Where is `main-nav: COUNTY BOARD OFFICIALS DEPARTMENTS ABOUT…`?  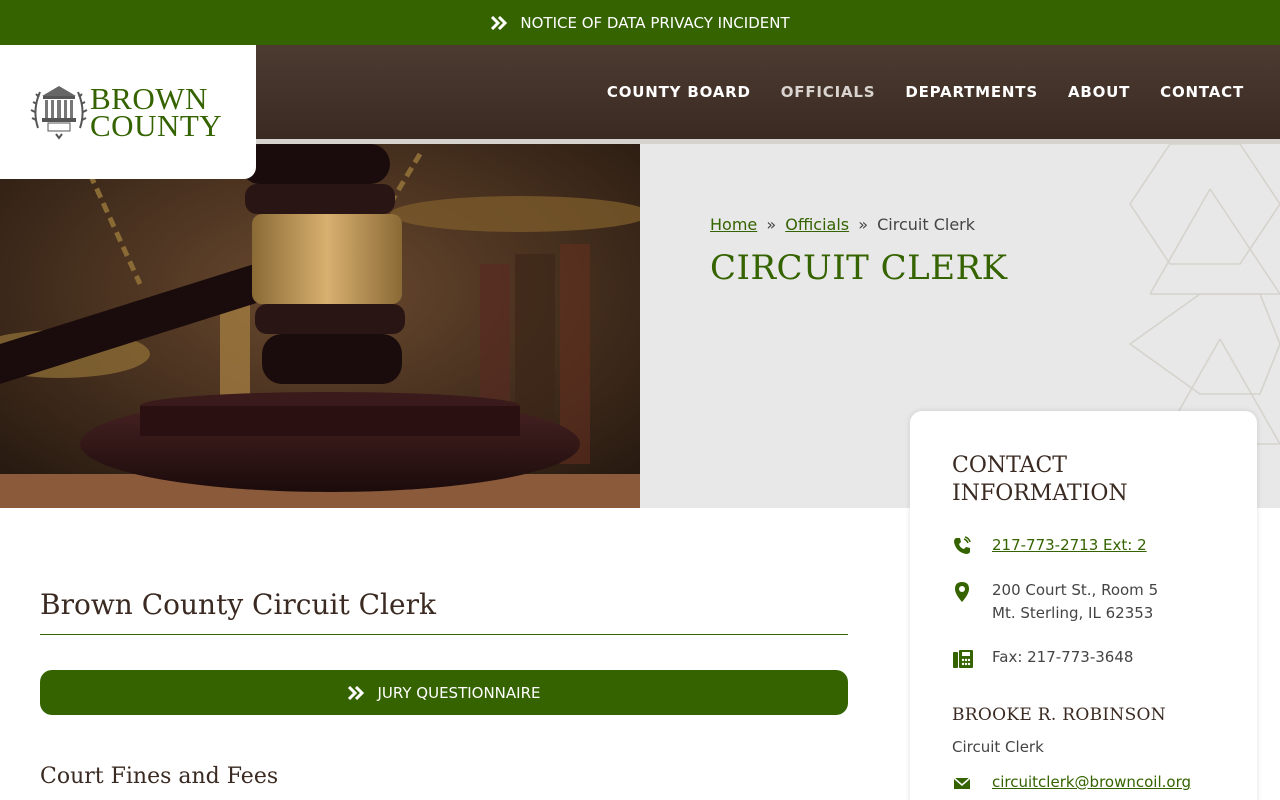
main-nav: COUNTY BOARD OFFICIALS DEPARTMENTS ABOUT… is located at coordinates (925, 92).